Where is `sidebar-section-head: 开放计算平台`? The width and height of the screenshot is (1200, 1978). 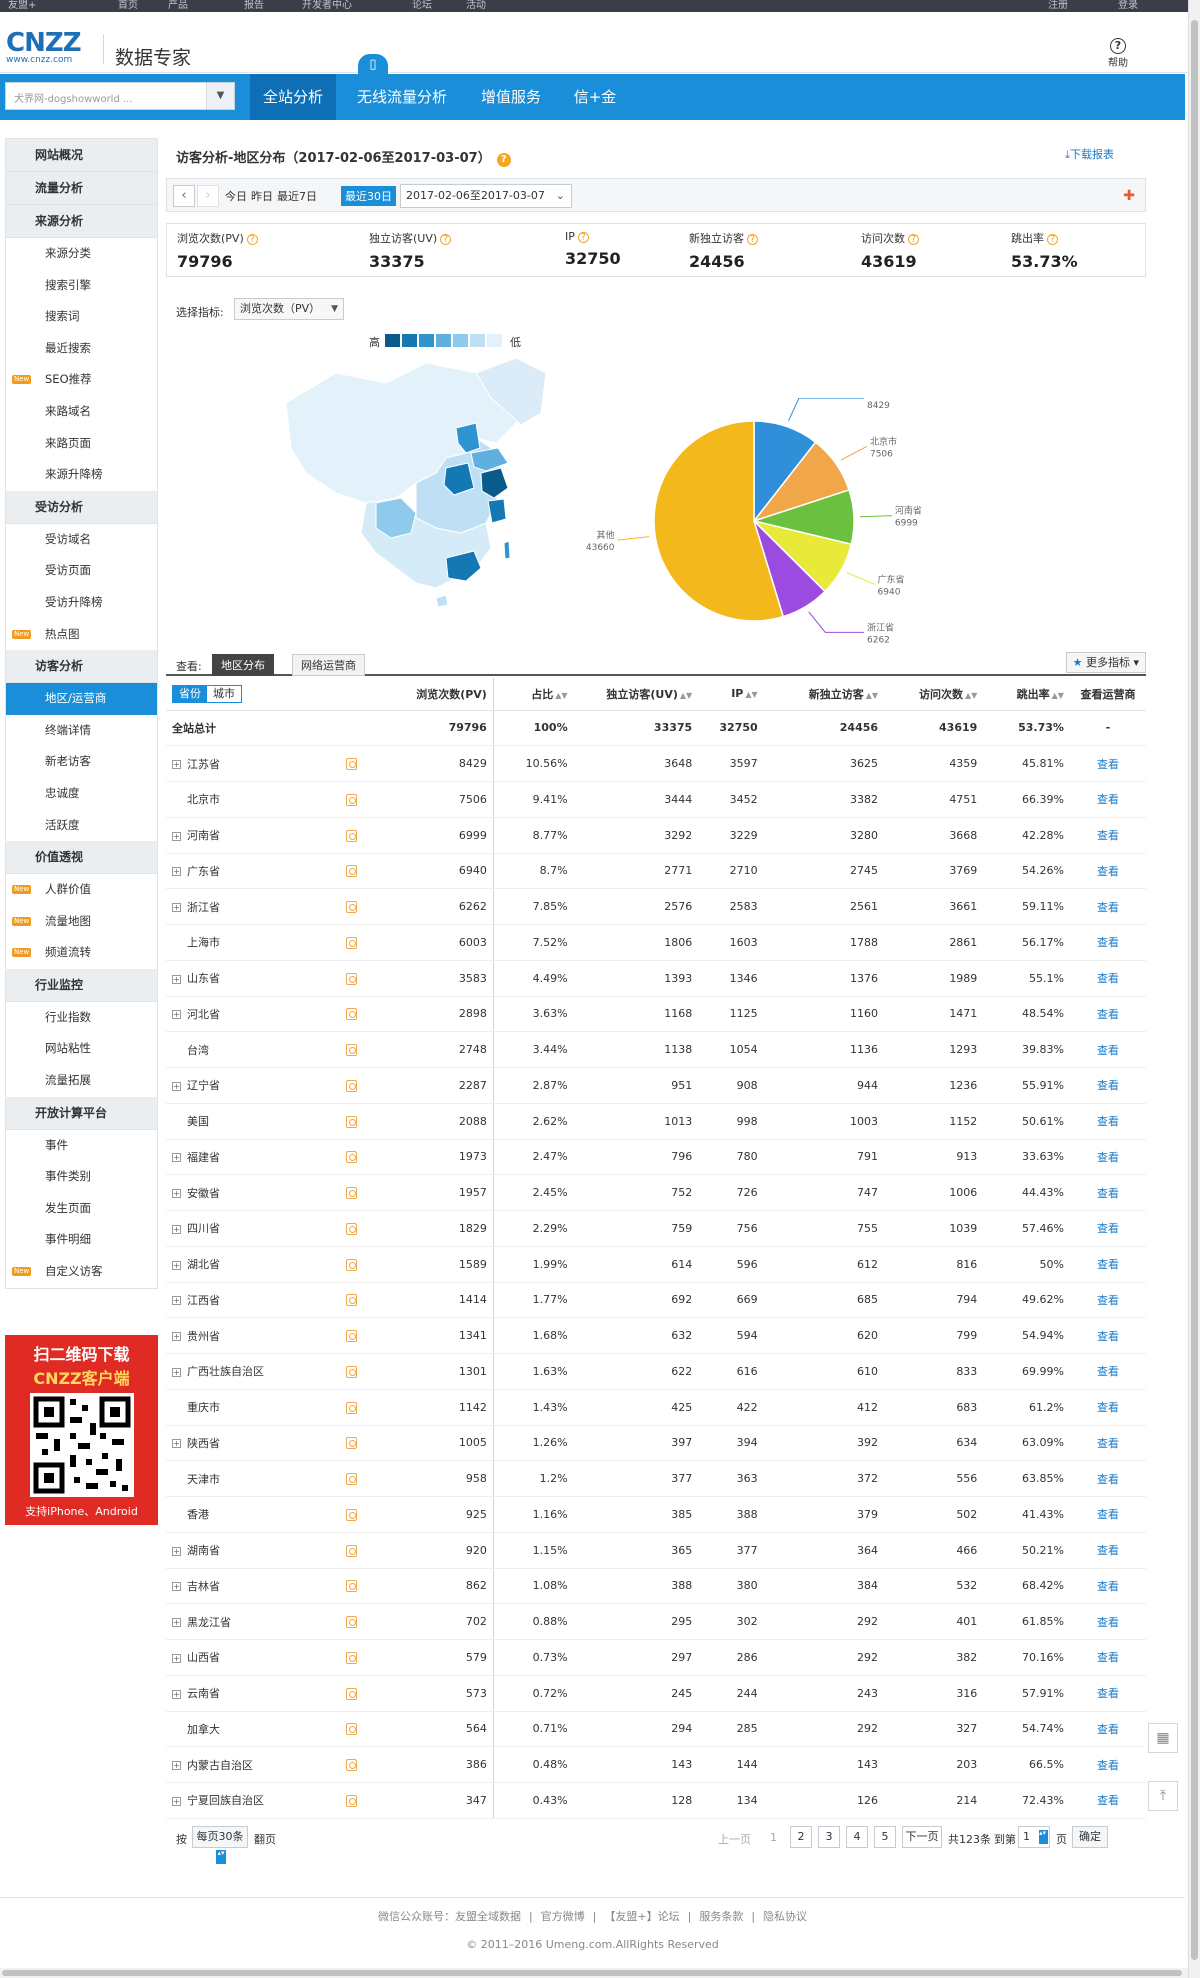
sidebar-section-head: 开放计算平台 is located at coordinates (81, 1113).